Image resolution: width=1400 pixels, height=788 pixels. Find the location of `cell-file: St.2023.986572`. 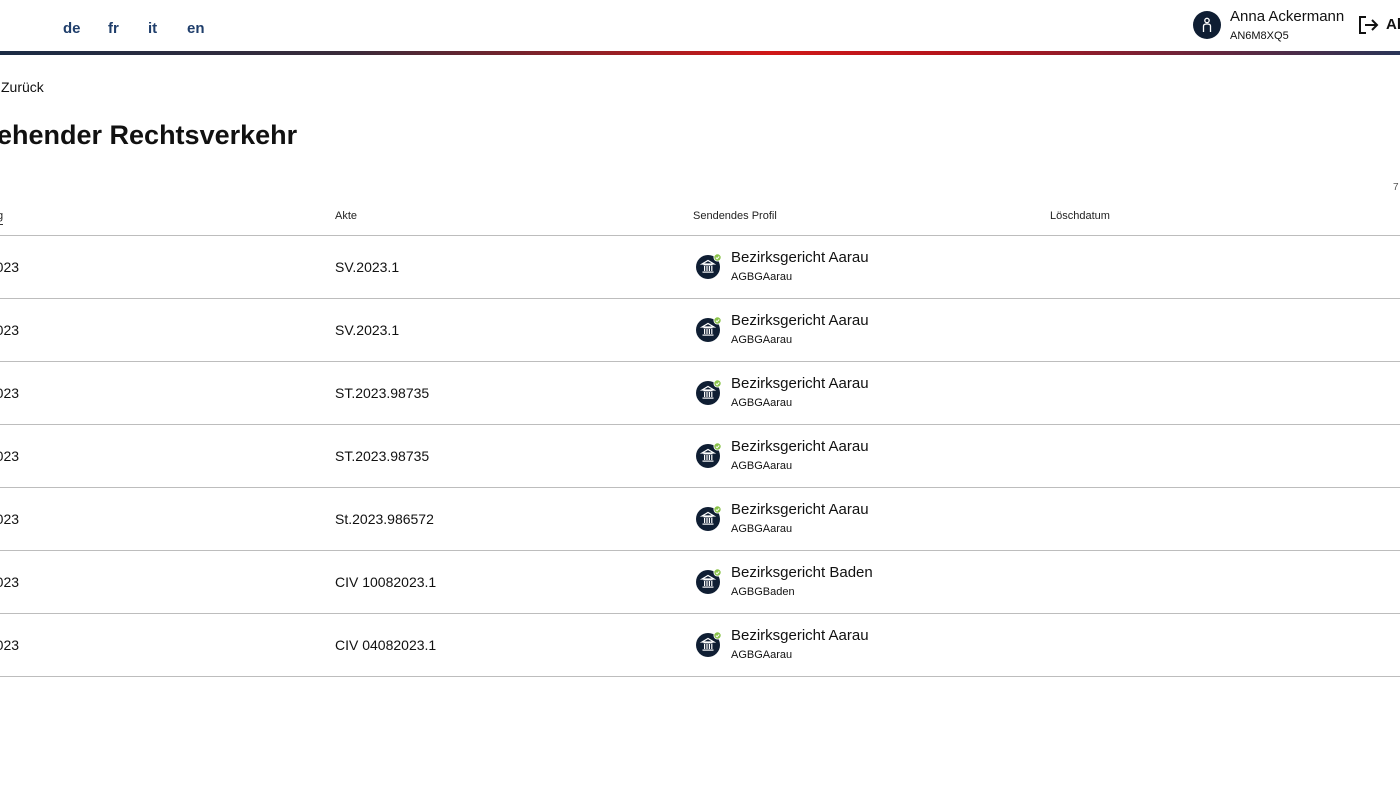

cell-file: St.2023.986572 is located at coordinates (384, 519).